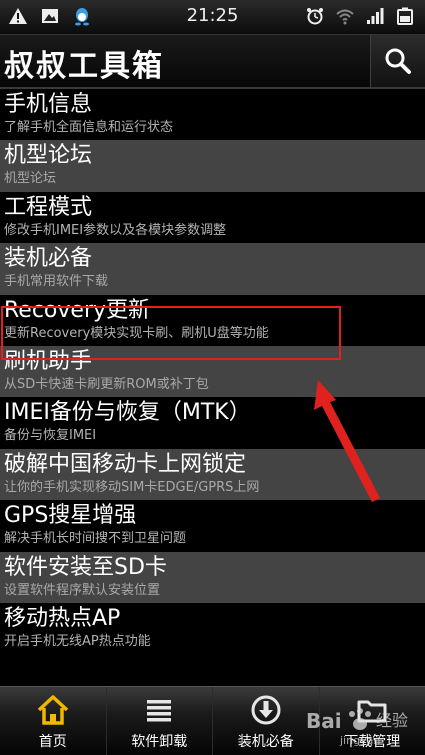  What do you see at coordinates (345, 16) in the screenshot?
I see `wifi-icon` at bounding box center [345, 16].